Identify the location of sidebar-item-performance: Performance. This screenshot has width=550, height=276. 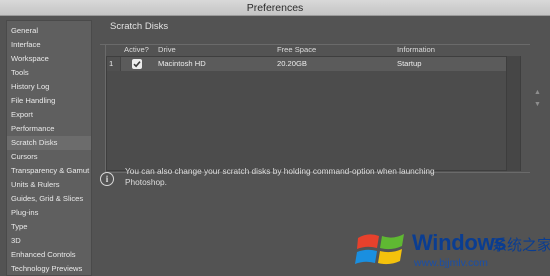
(49, 129).